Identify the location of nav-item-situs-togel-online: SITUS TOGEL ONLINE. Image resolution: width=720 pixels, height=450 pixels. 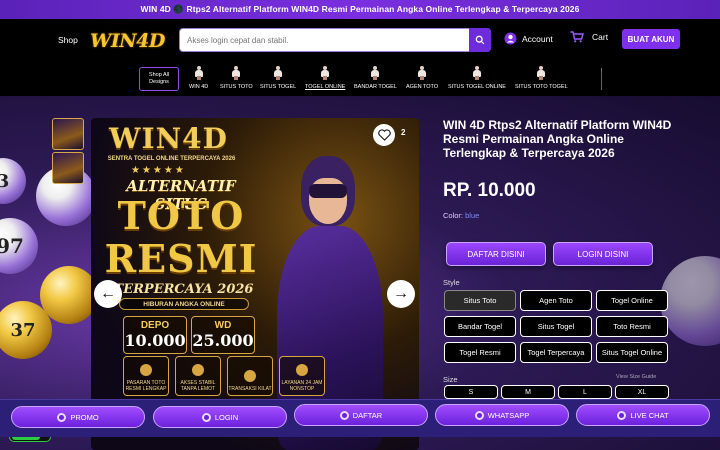
(477, 78).